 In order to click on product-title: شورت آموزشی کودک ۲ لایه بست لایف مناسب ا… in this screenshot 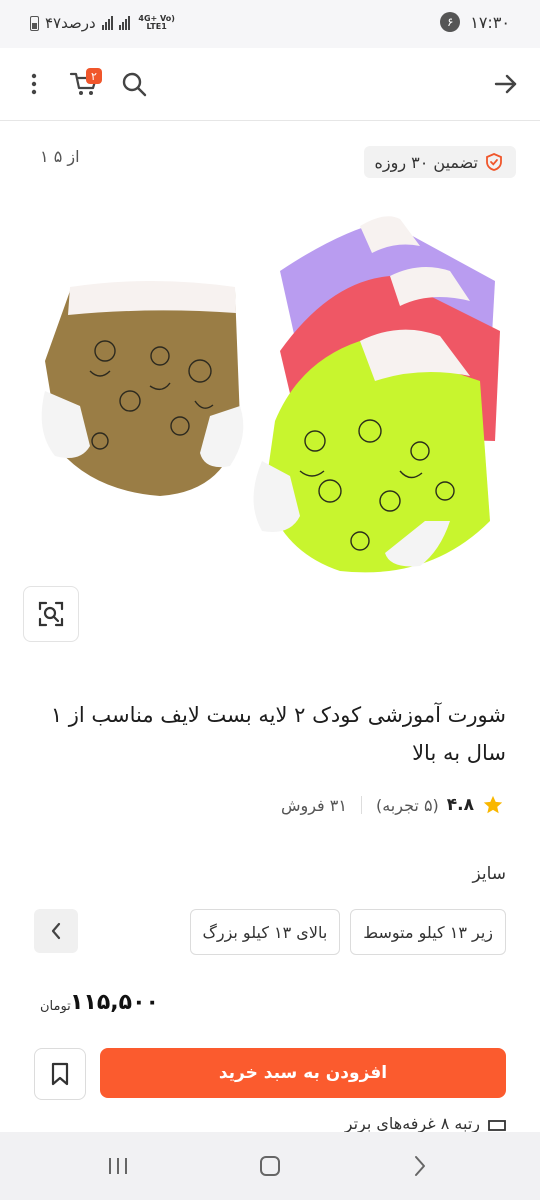, I will do `click(278, 734)`.